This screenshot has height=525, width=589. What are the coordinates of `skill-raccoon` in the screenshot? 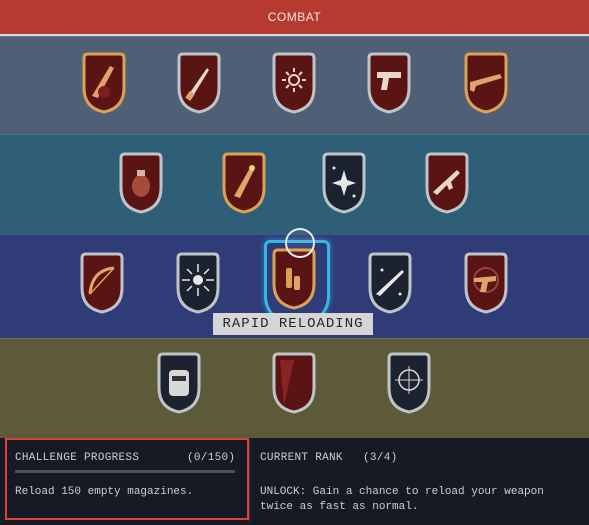 It's located at (179, 383).